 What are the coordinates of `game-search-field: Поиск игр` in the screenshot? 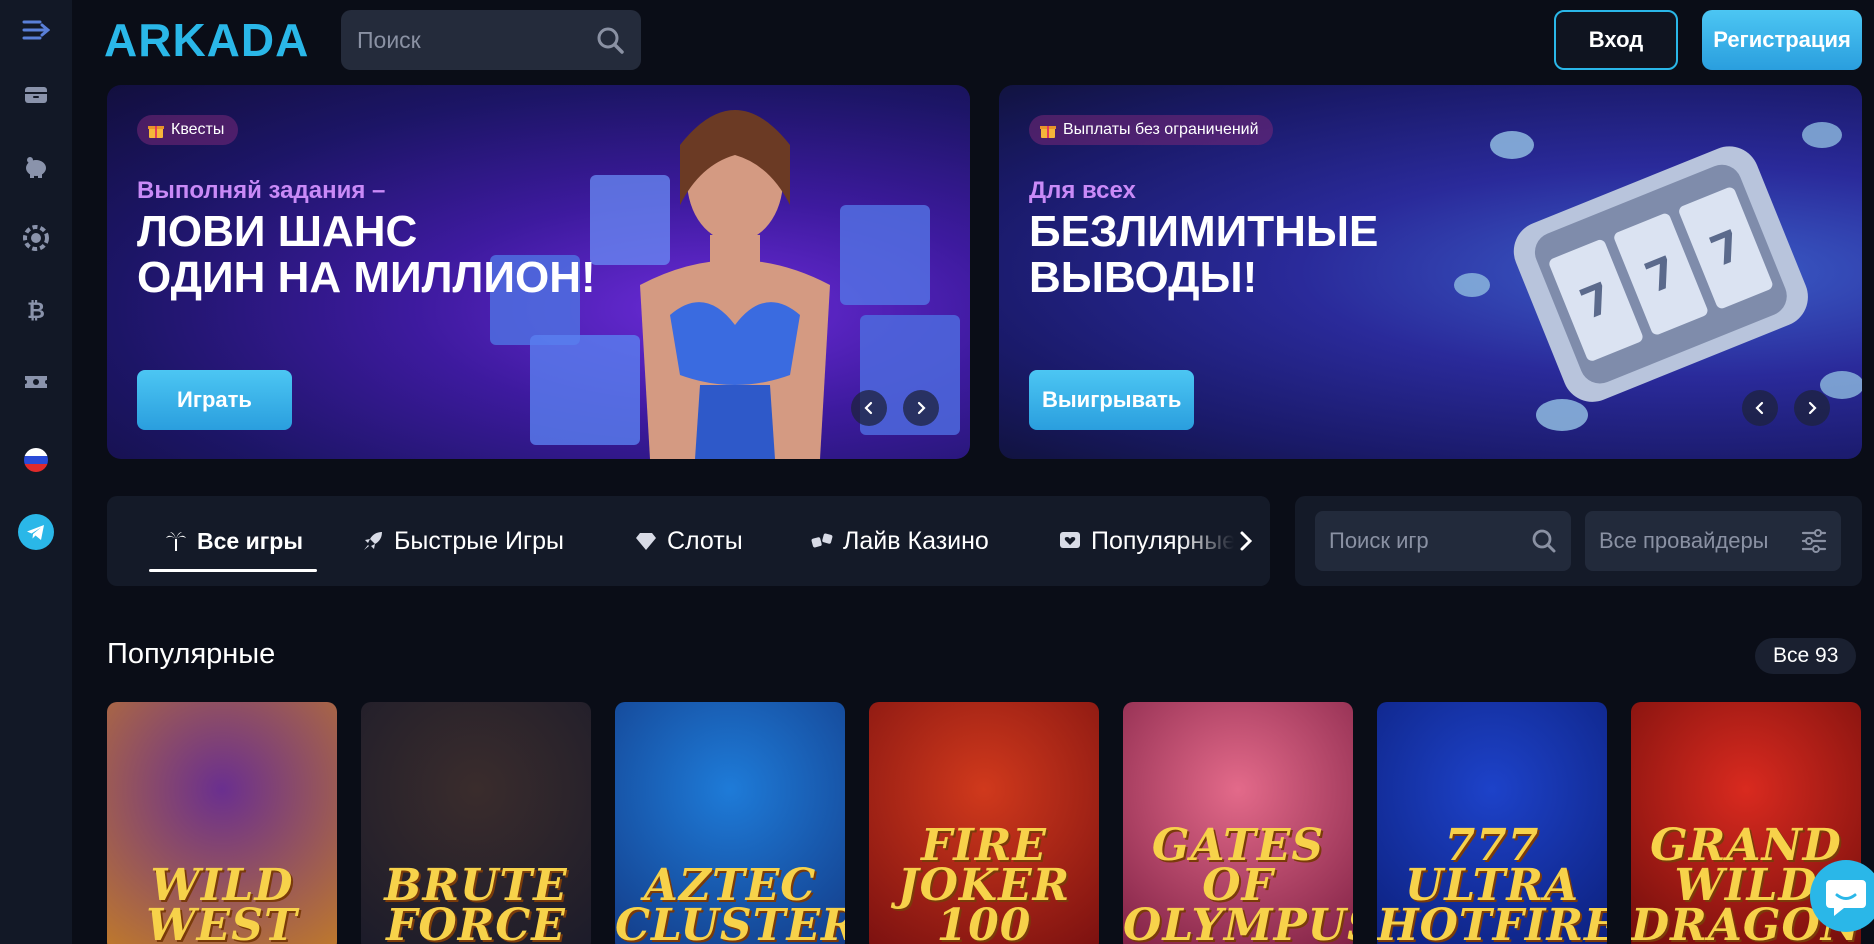 It's located at (1443, 541).